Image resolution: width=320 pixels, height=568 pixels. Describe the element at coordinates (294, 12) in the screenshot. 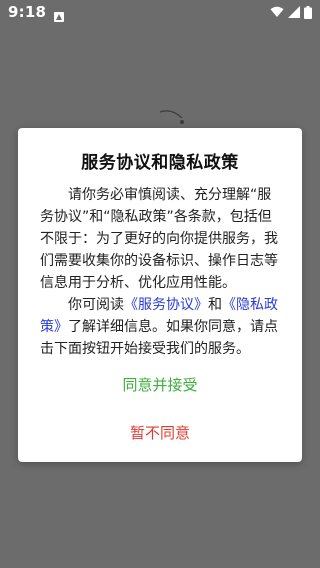

I see `signal-icon` at that location.